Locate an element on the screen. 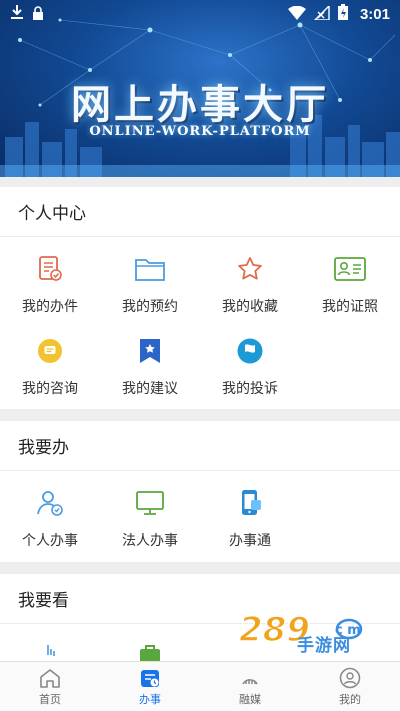 The image size is (400, 711). item-label: 我的咨询 is located at coordinates (50, 389).